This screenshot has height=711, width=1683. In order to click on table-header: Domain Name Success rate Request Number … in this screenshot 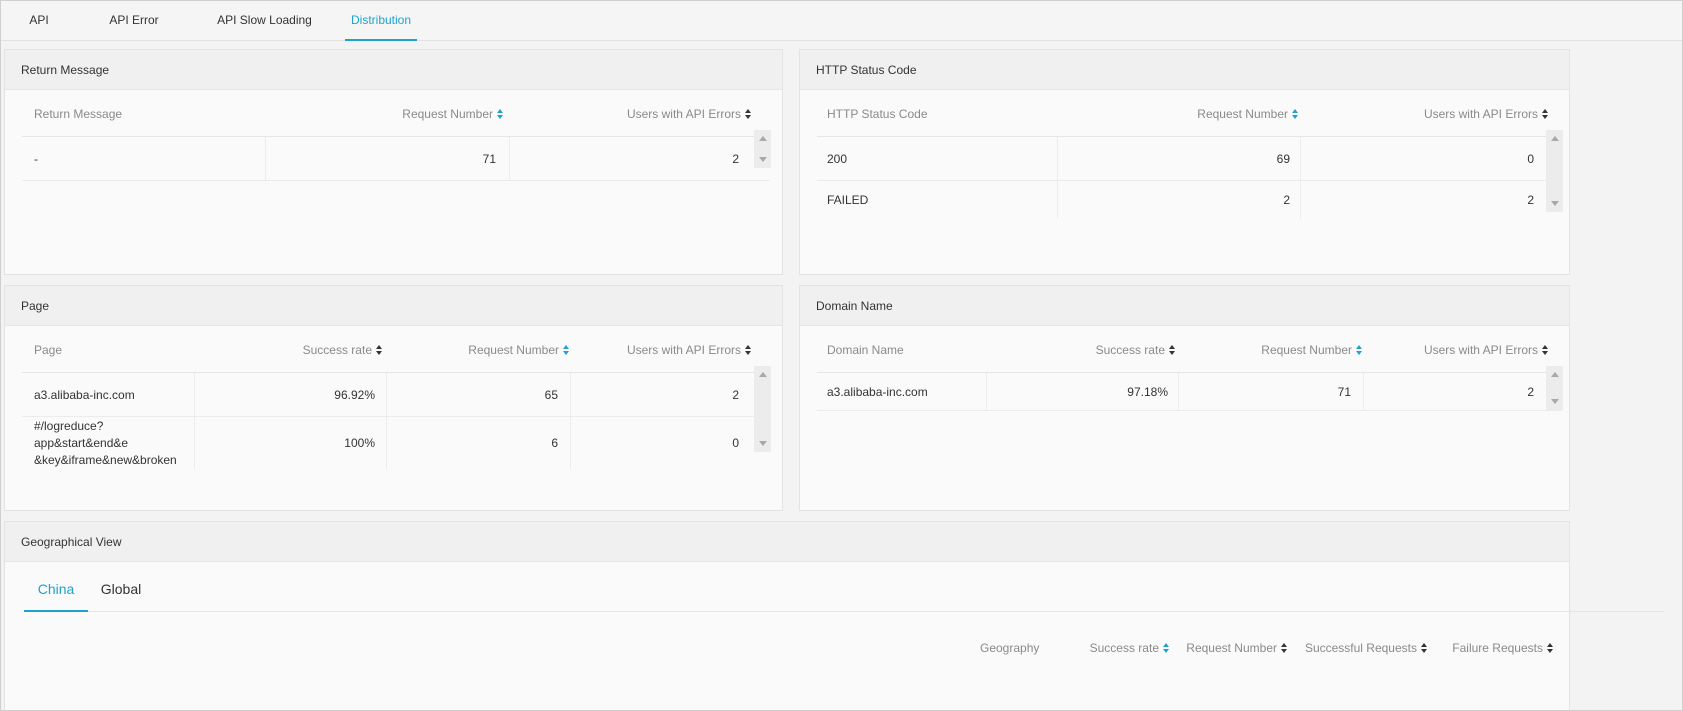, I will do `click(1189, 350)`.